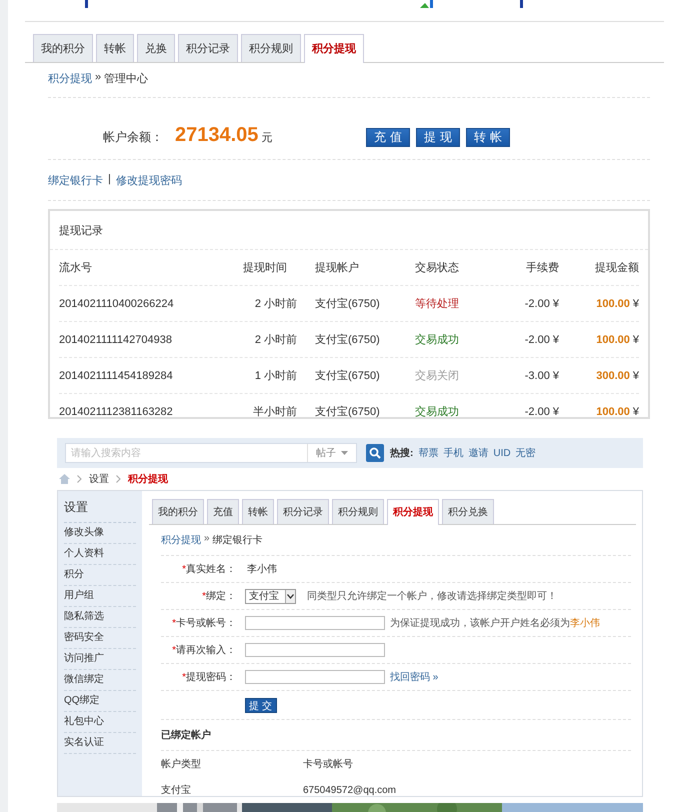 Image resolution: width=685 pixels, height=812 pixels. Describe the element at coordinates (526, 453) in the screenshot. I see `hot-search-link: 无密` at that location.